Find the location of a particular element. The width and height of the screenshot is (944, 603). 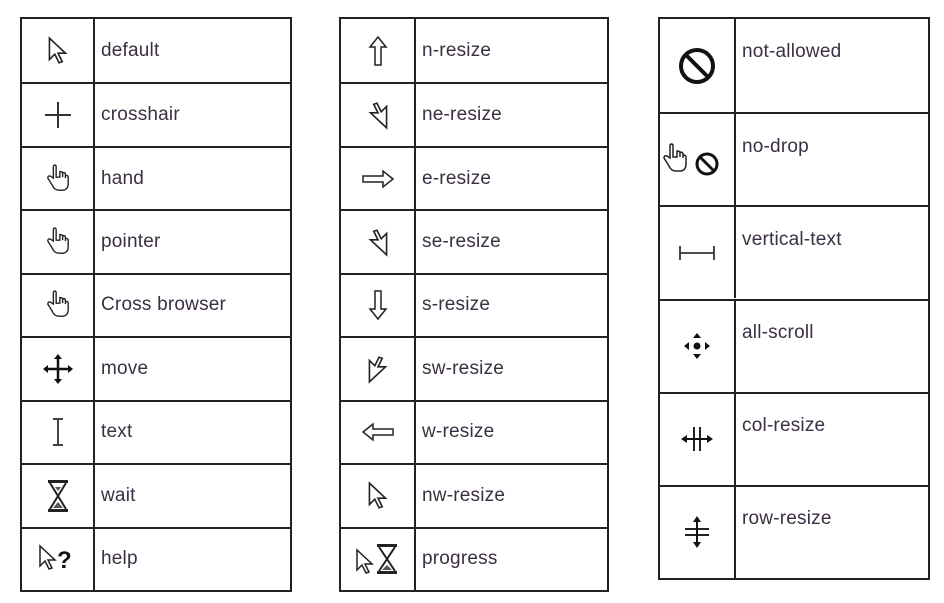

col-resize-icon is located at coordinates (697, 439).